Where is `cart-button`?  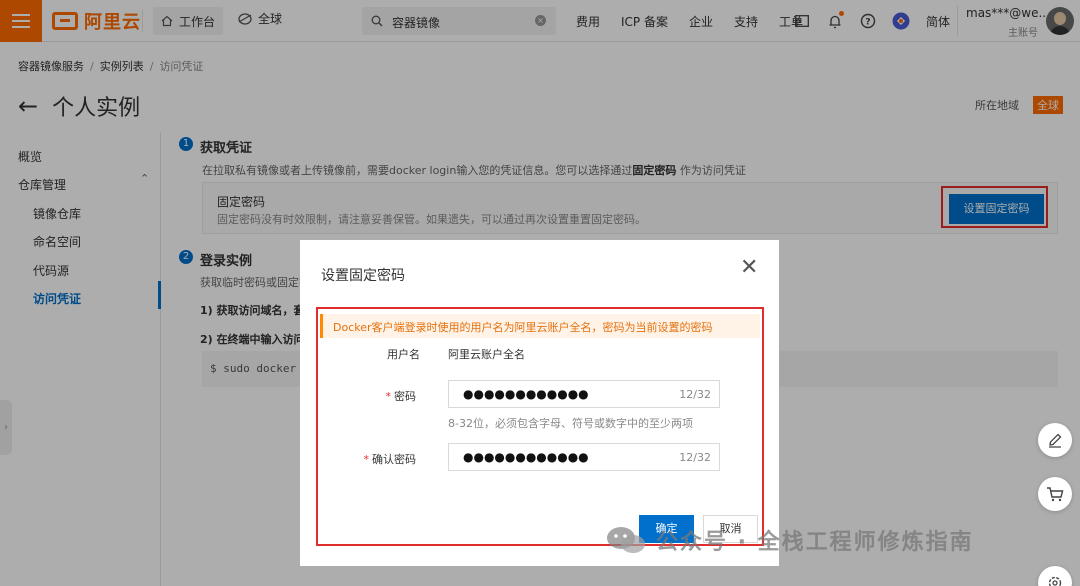
cart-button is located at coordinates (1055, 494).